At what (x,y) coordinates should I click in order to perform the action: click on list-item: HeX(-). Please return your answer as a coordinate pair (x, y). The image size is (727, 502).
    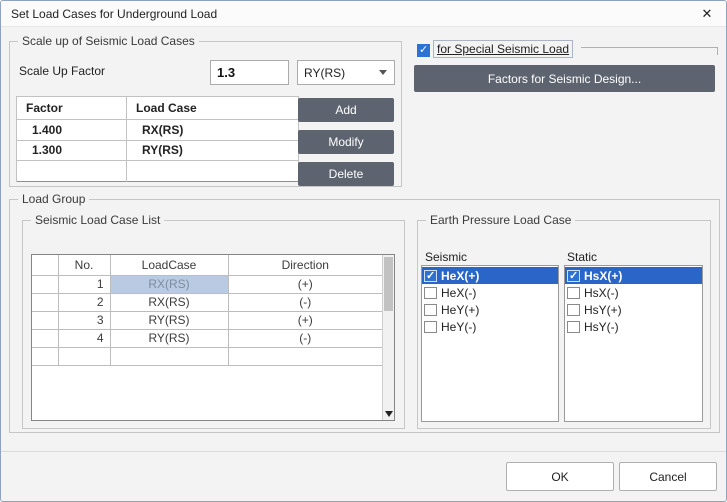
    Looking at the image, I should click on (490, 292).